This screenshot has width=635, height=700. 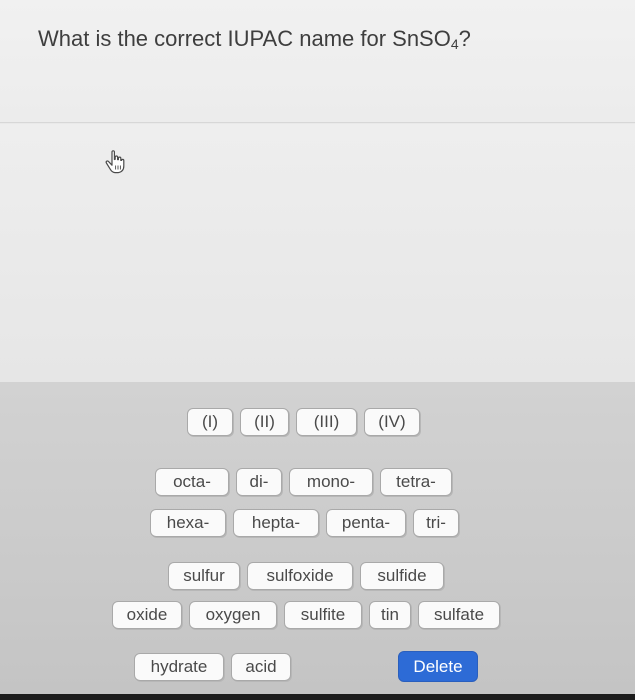 I want to click on tile-sulfate: sulfate, so click(x=459, y=615).